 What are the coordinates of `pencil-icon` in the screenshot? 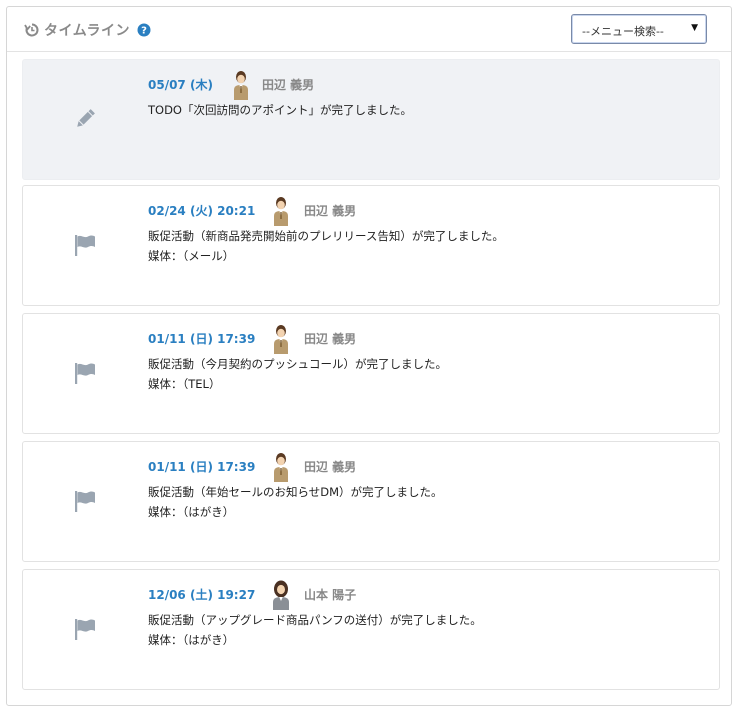 It's located at (85, 119).